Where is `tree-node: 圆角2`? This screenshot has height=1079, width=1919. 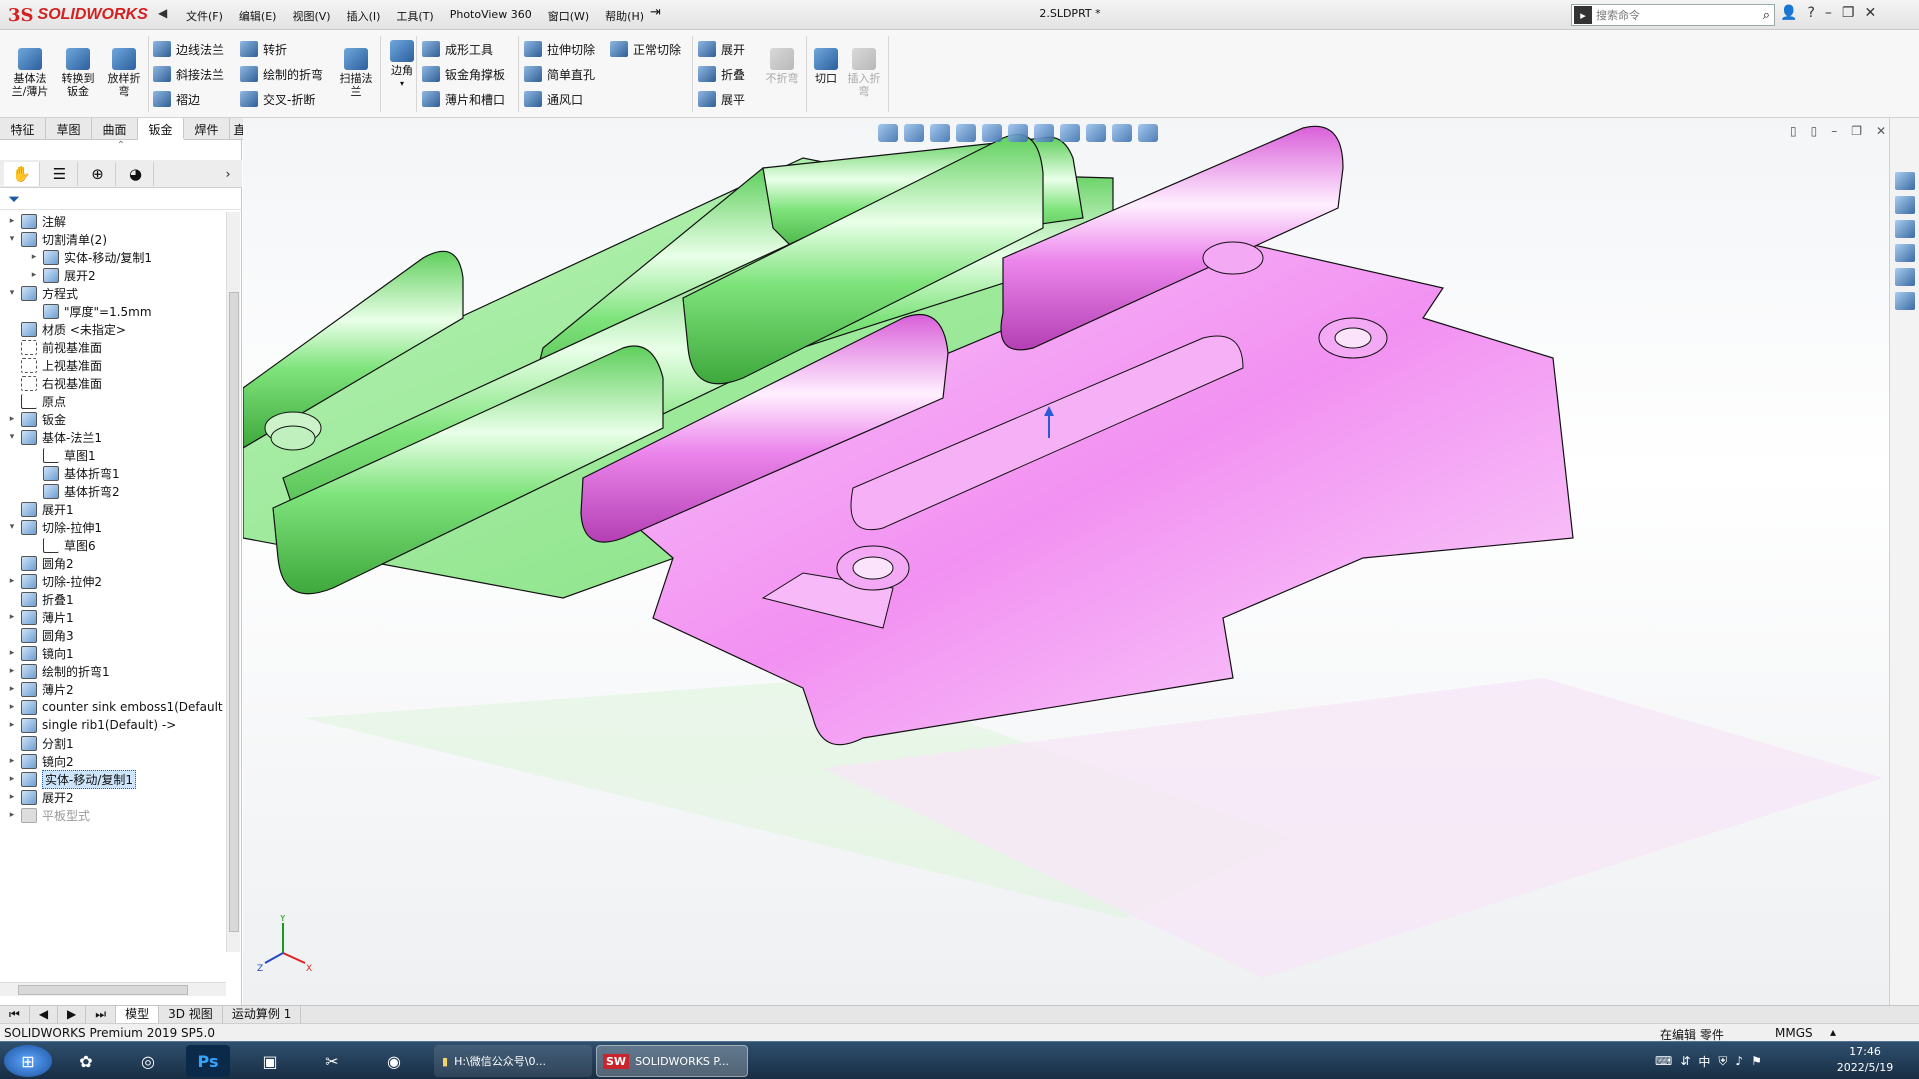 tree-node: 圆角2 is located at coordinates (40, 563).